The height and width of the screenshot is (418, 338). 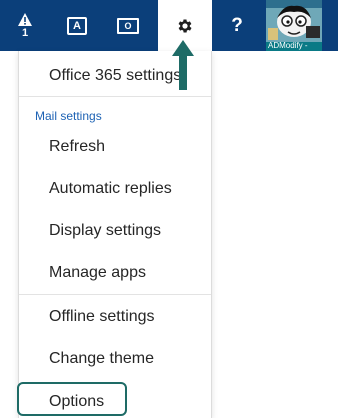 What do you see at coordinates (115, 76) in the screenshot?
I see `menu-item-office-365-settings: Office 365 settings` at bounding box center [115, 76].